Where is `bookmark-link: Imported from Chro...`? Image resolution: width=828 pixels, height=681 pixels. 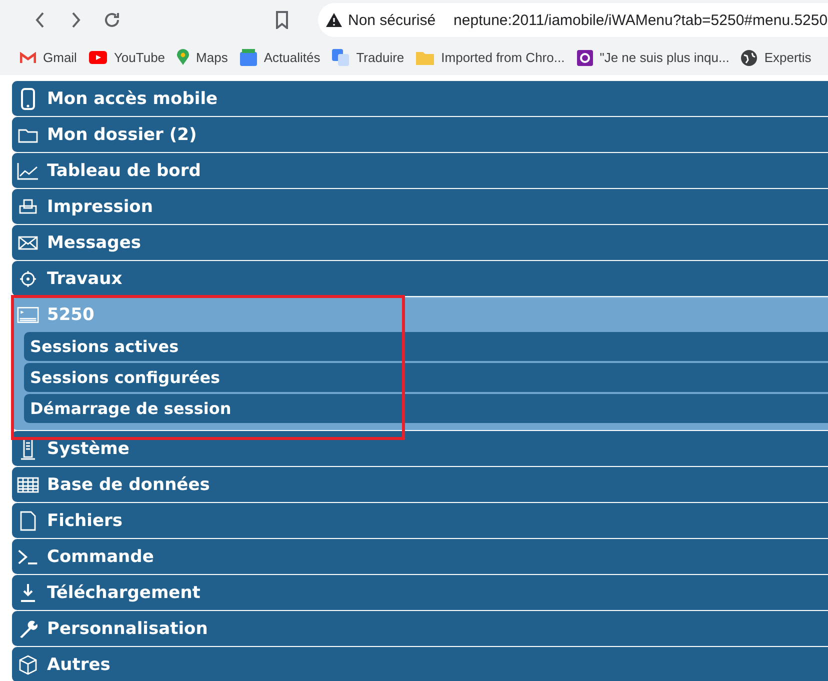
bookmark-link: Imported from Chro... is located at coordinates (490, 57).